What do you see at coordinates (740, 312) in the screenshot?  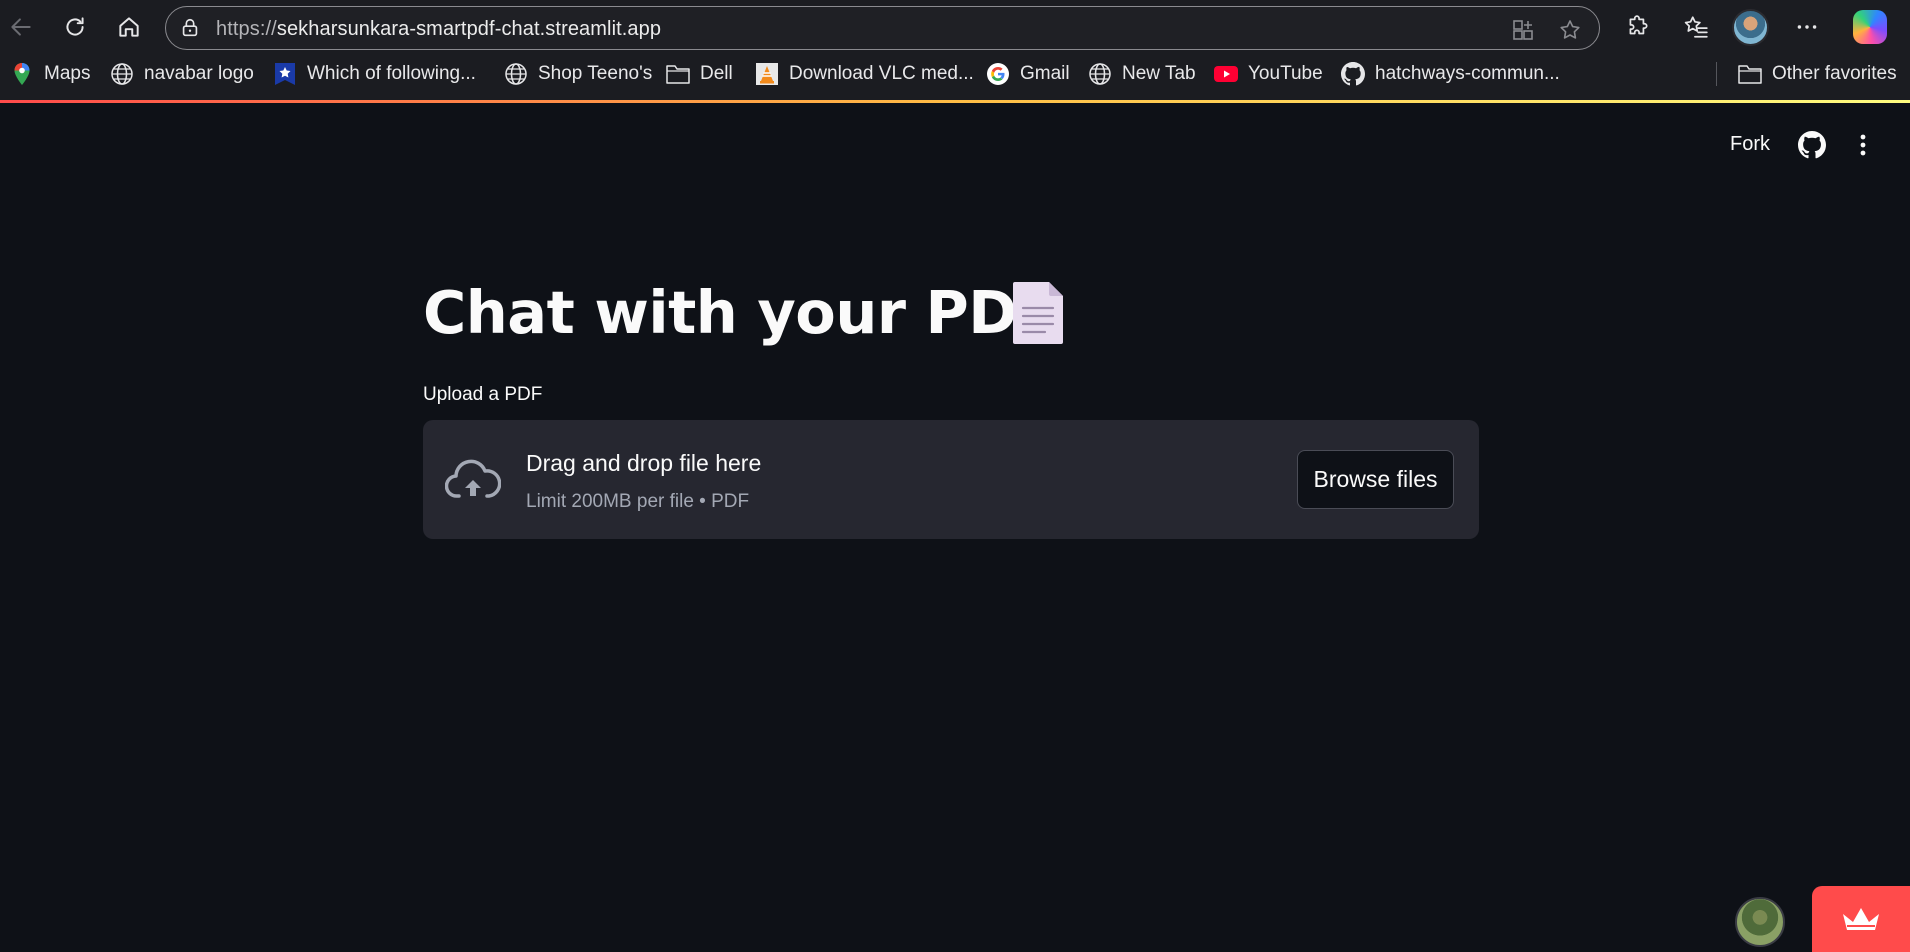 I see `page-title: Chat with your PDF` at bounding box center [740, 312].